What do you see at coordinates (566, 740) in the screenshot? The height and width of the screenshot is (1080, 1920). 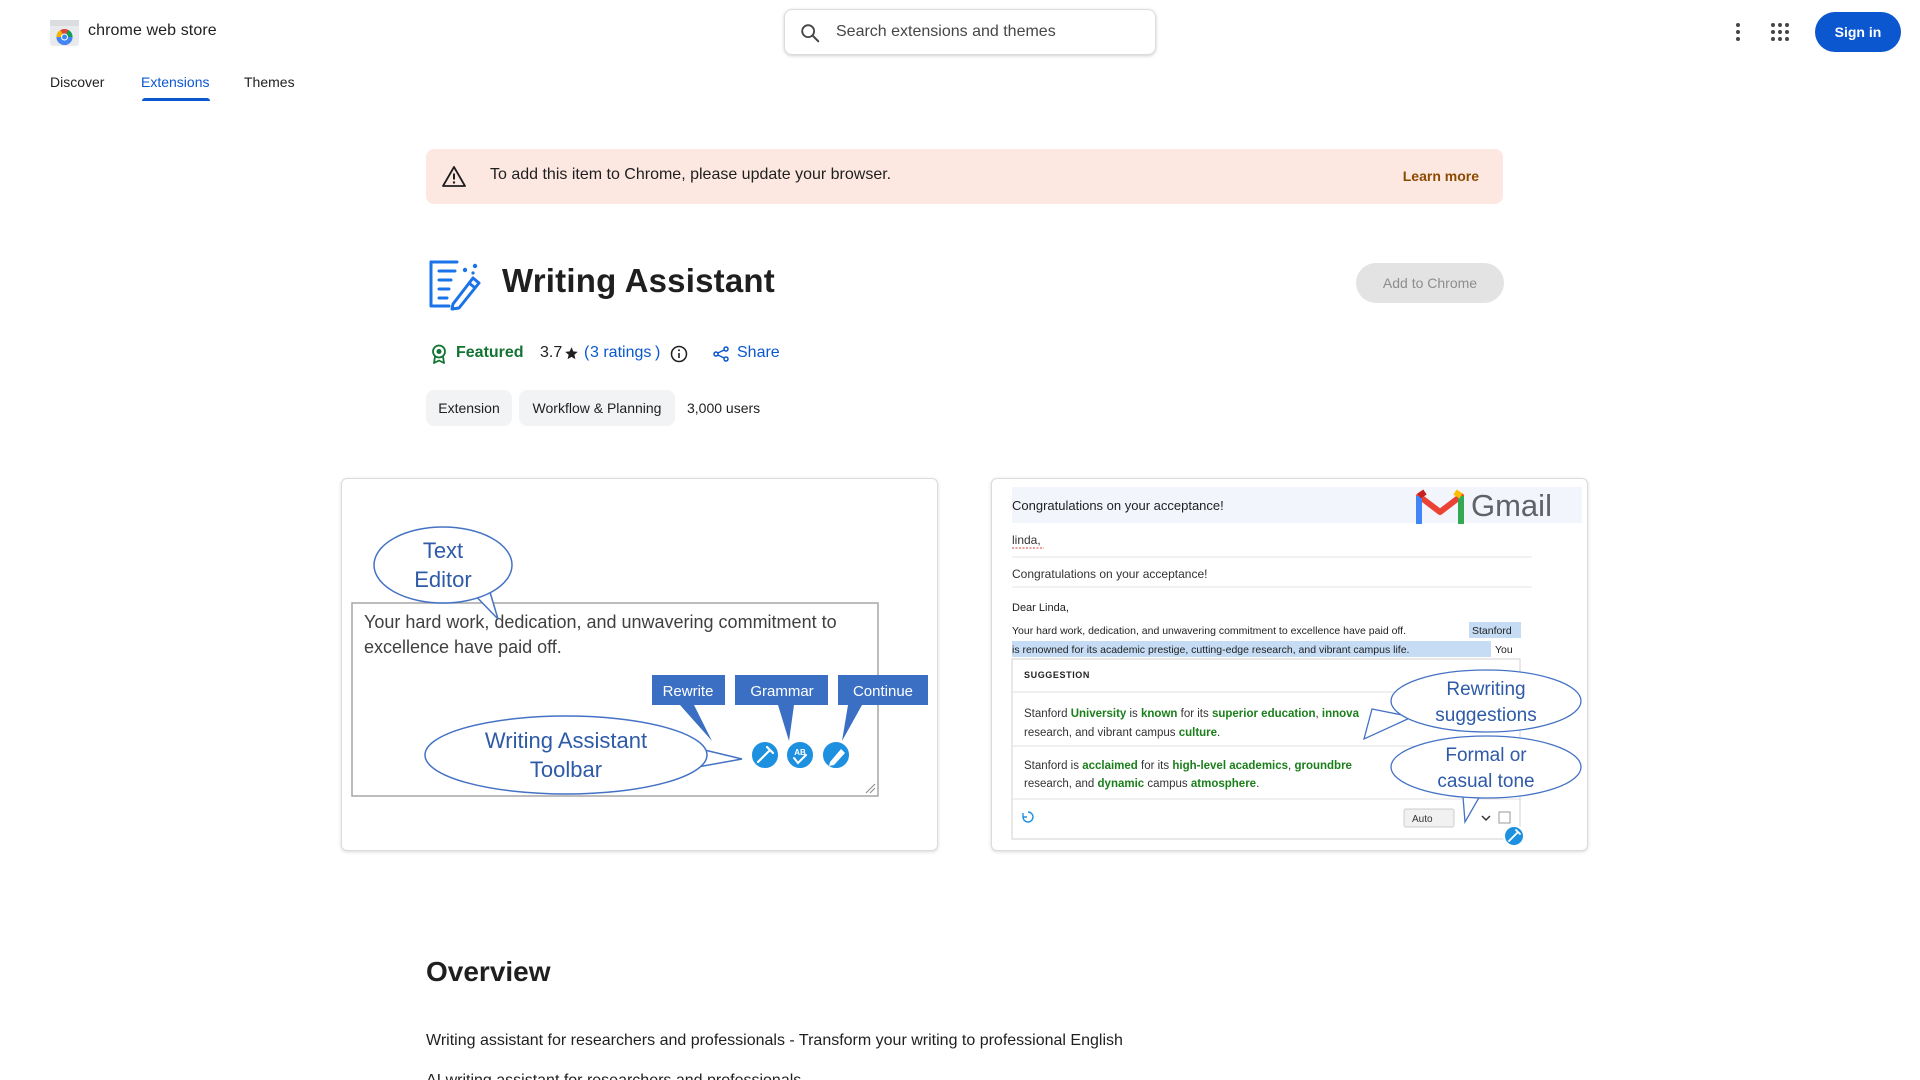 I see `callout-toolbar-line1: Writing Assistant` at bounding box center [566, 740].